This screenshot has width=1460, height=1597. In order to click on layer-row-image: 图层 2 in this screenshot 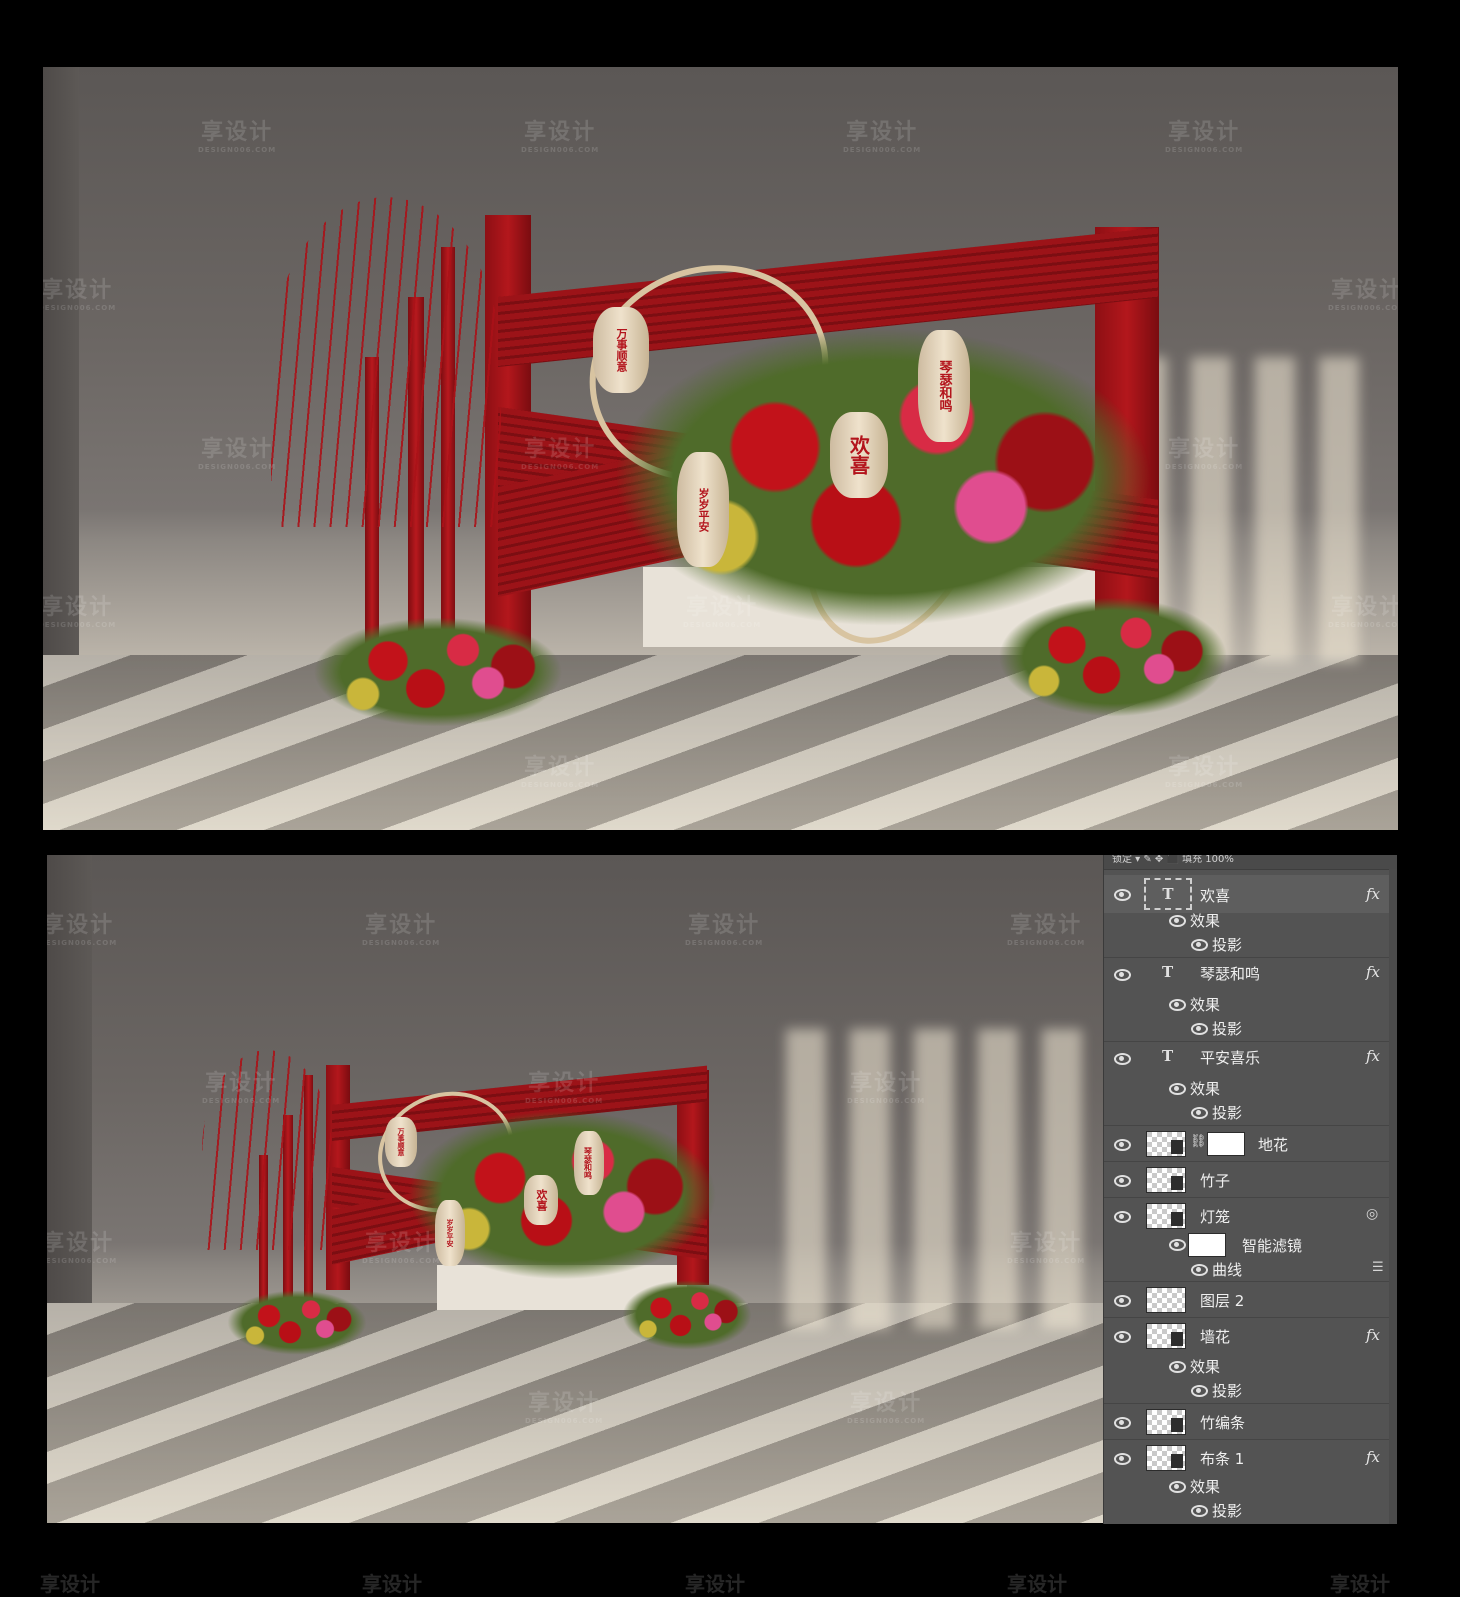, I will do `click(1250, 1300)`.